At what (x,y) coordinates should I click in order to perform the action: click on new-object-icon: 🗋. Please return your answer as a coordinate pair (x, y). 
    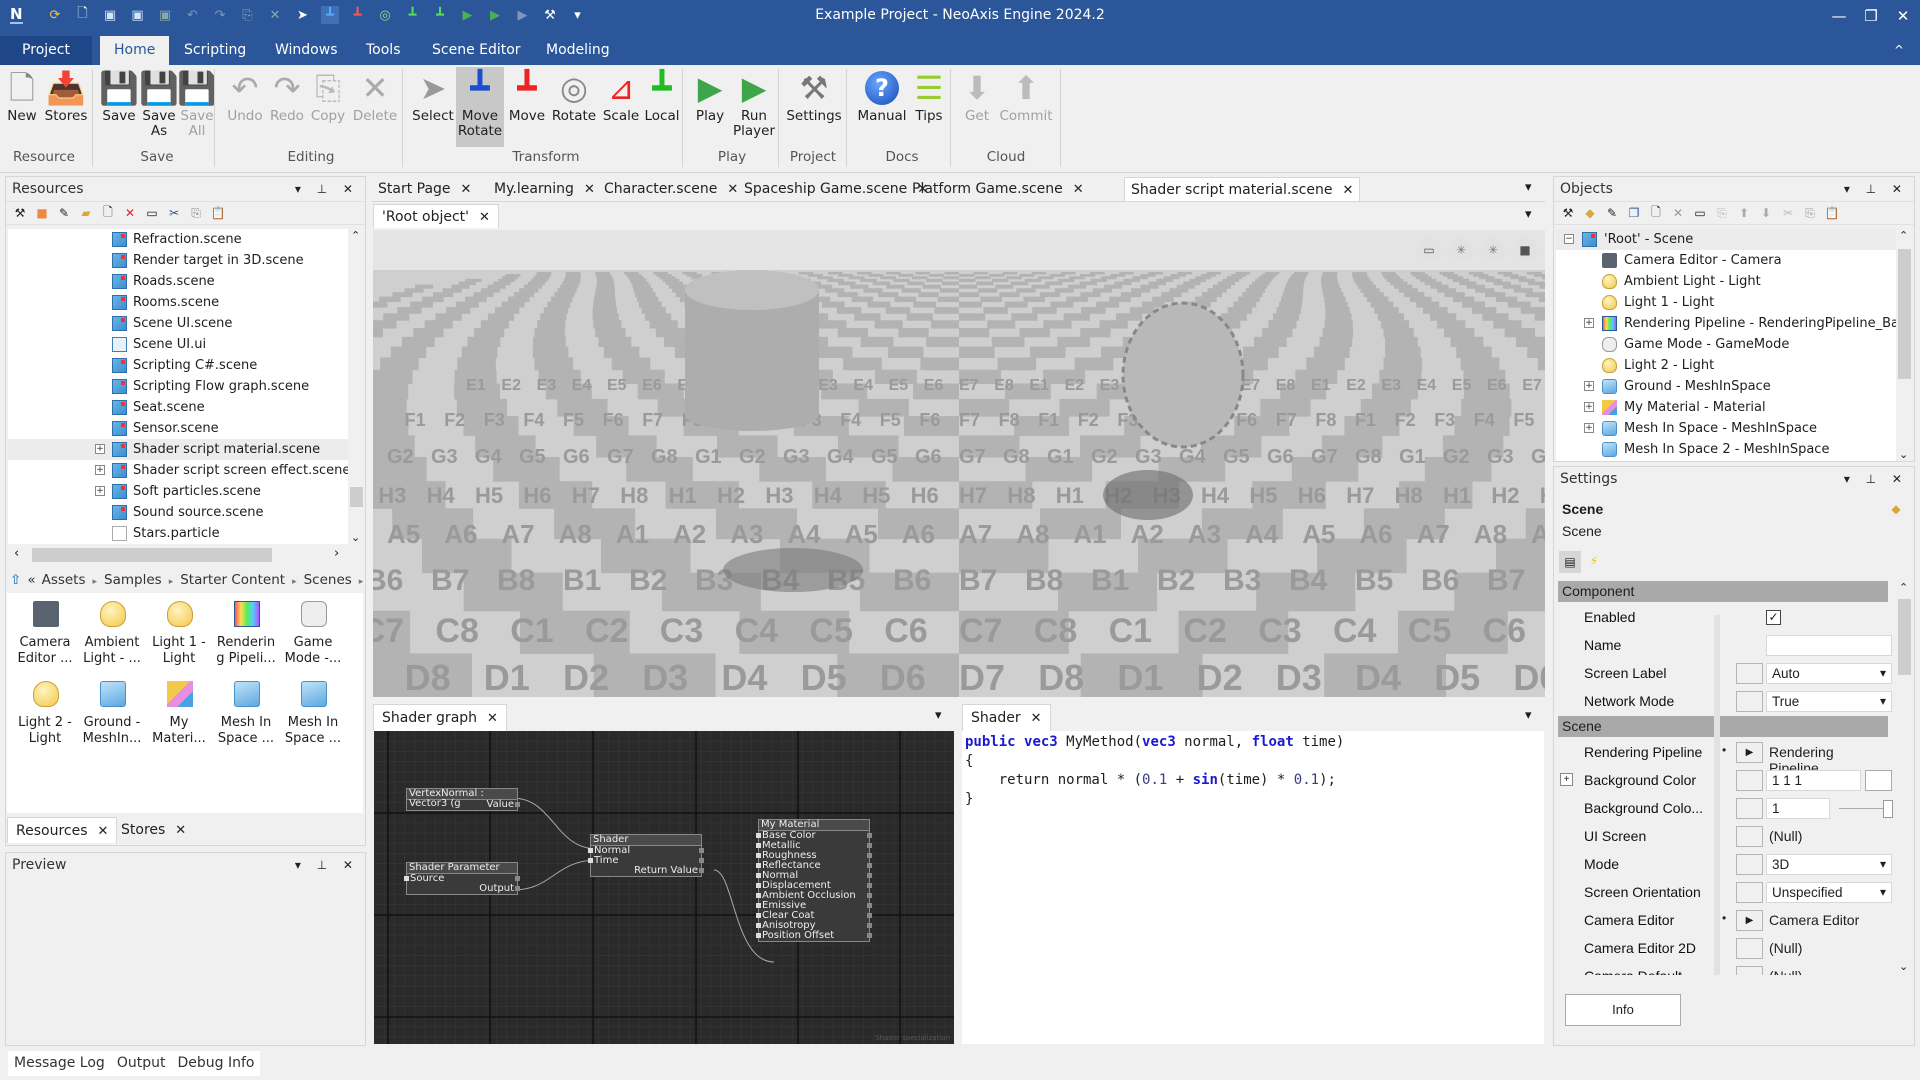
    Looking at the image, I should click on (1656, 213).